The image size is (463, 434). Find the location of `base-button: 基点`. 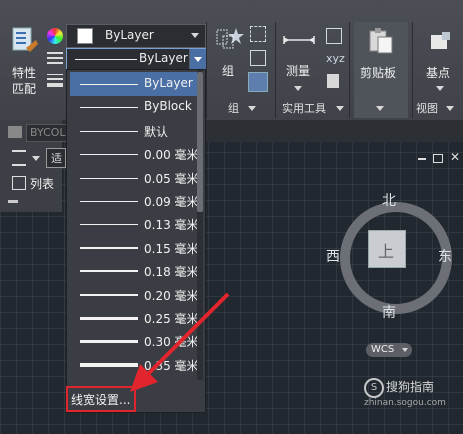

base-button: 基点 is located at coordinates (440, 60).